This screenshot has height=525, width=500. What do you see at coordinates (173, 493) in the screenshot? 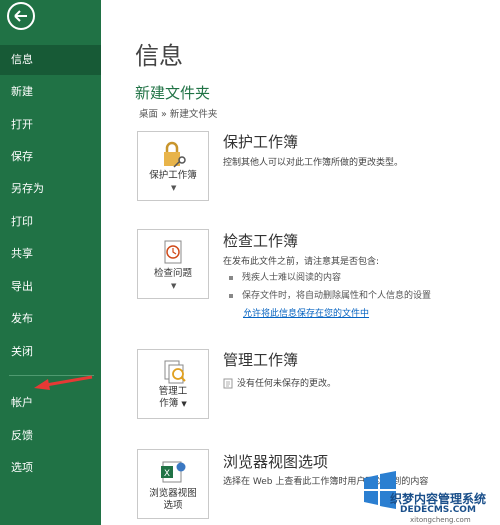
I see `browser-button-label-1: 浏览器视图` at bounding box center [173, 493].